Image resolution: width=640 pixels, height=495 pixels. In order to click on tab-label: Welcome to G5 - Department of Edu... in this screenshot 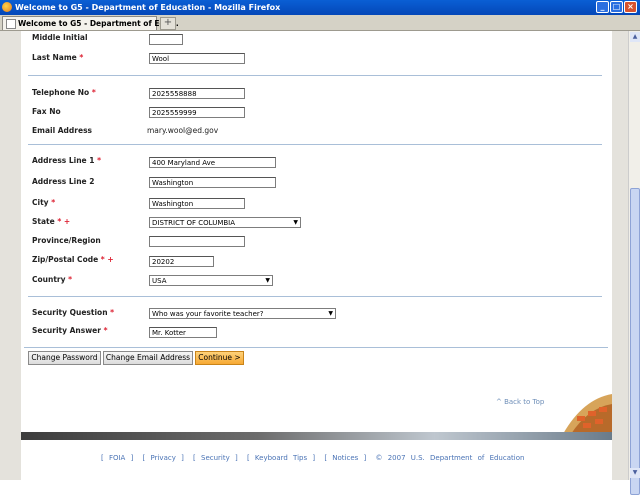, I will do `click(98, 23)`.